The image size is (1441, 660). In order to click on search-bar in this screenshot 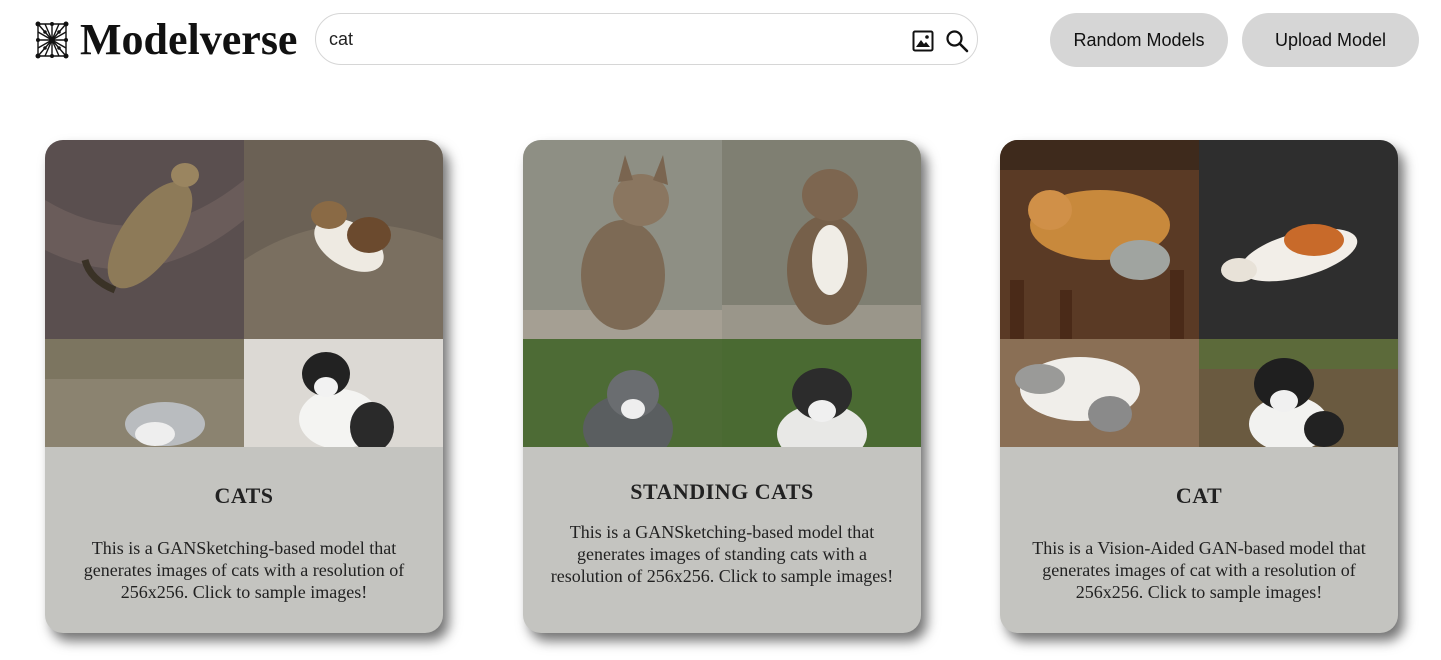, I will do `click(646, 39)`.